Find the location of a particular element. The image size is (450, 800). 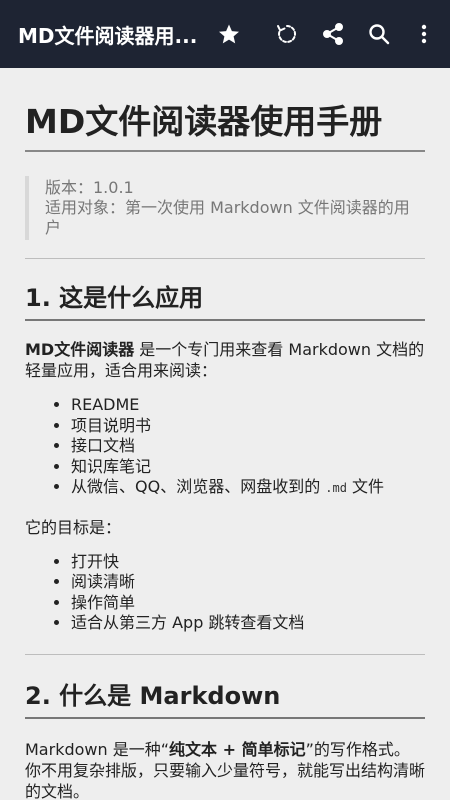

list-item: 适合从第三方 App 跳转查看文档 is located at coordinates (248, 623).